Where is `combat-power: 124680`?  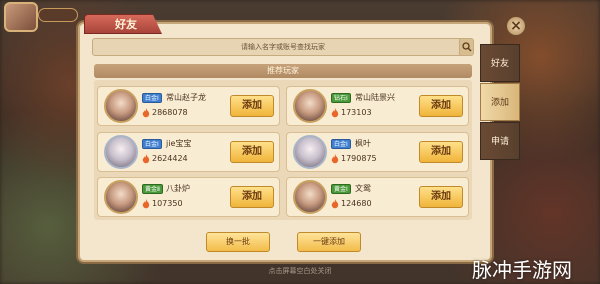
combat-power: 124680 is located at coordinates (356, 203).